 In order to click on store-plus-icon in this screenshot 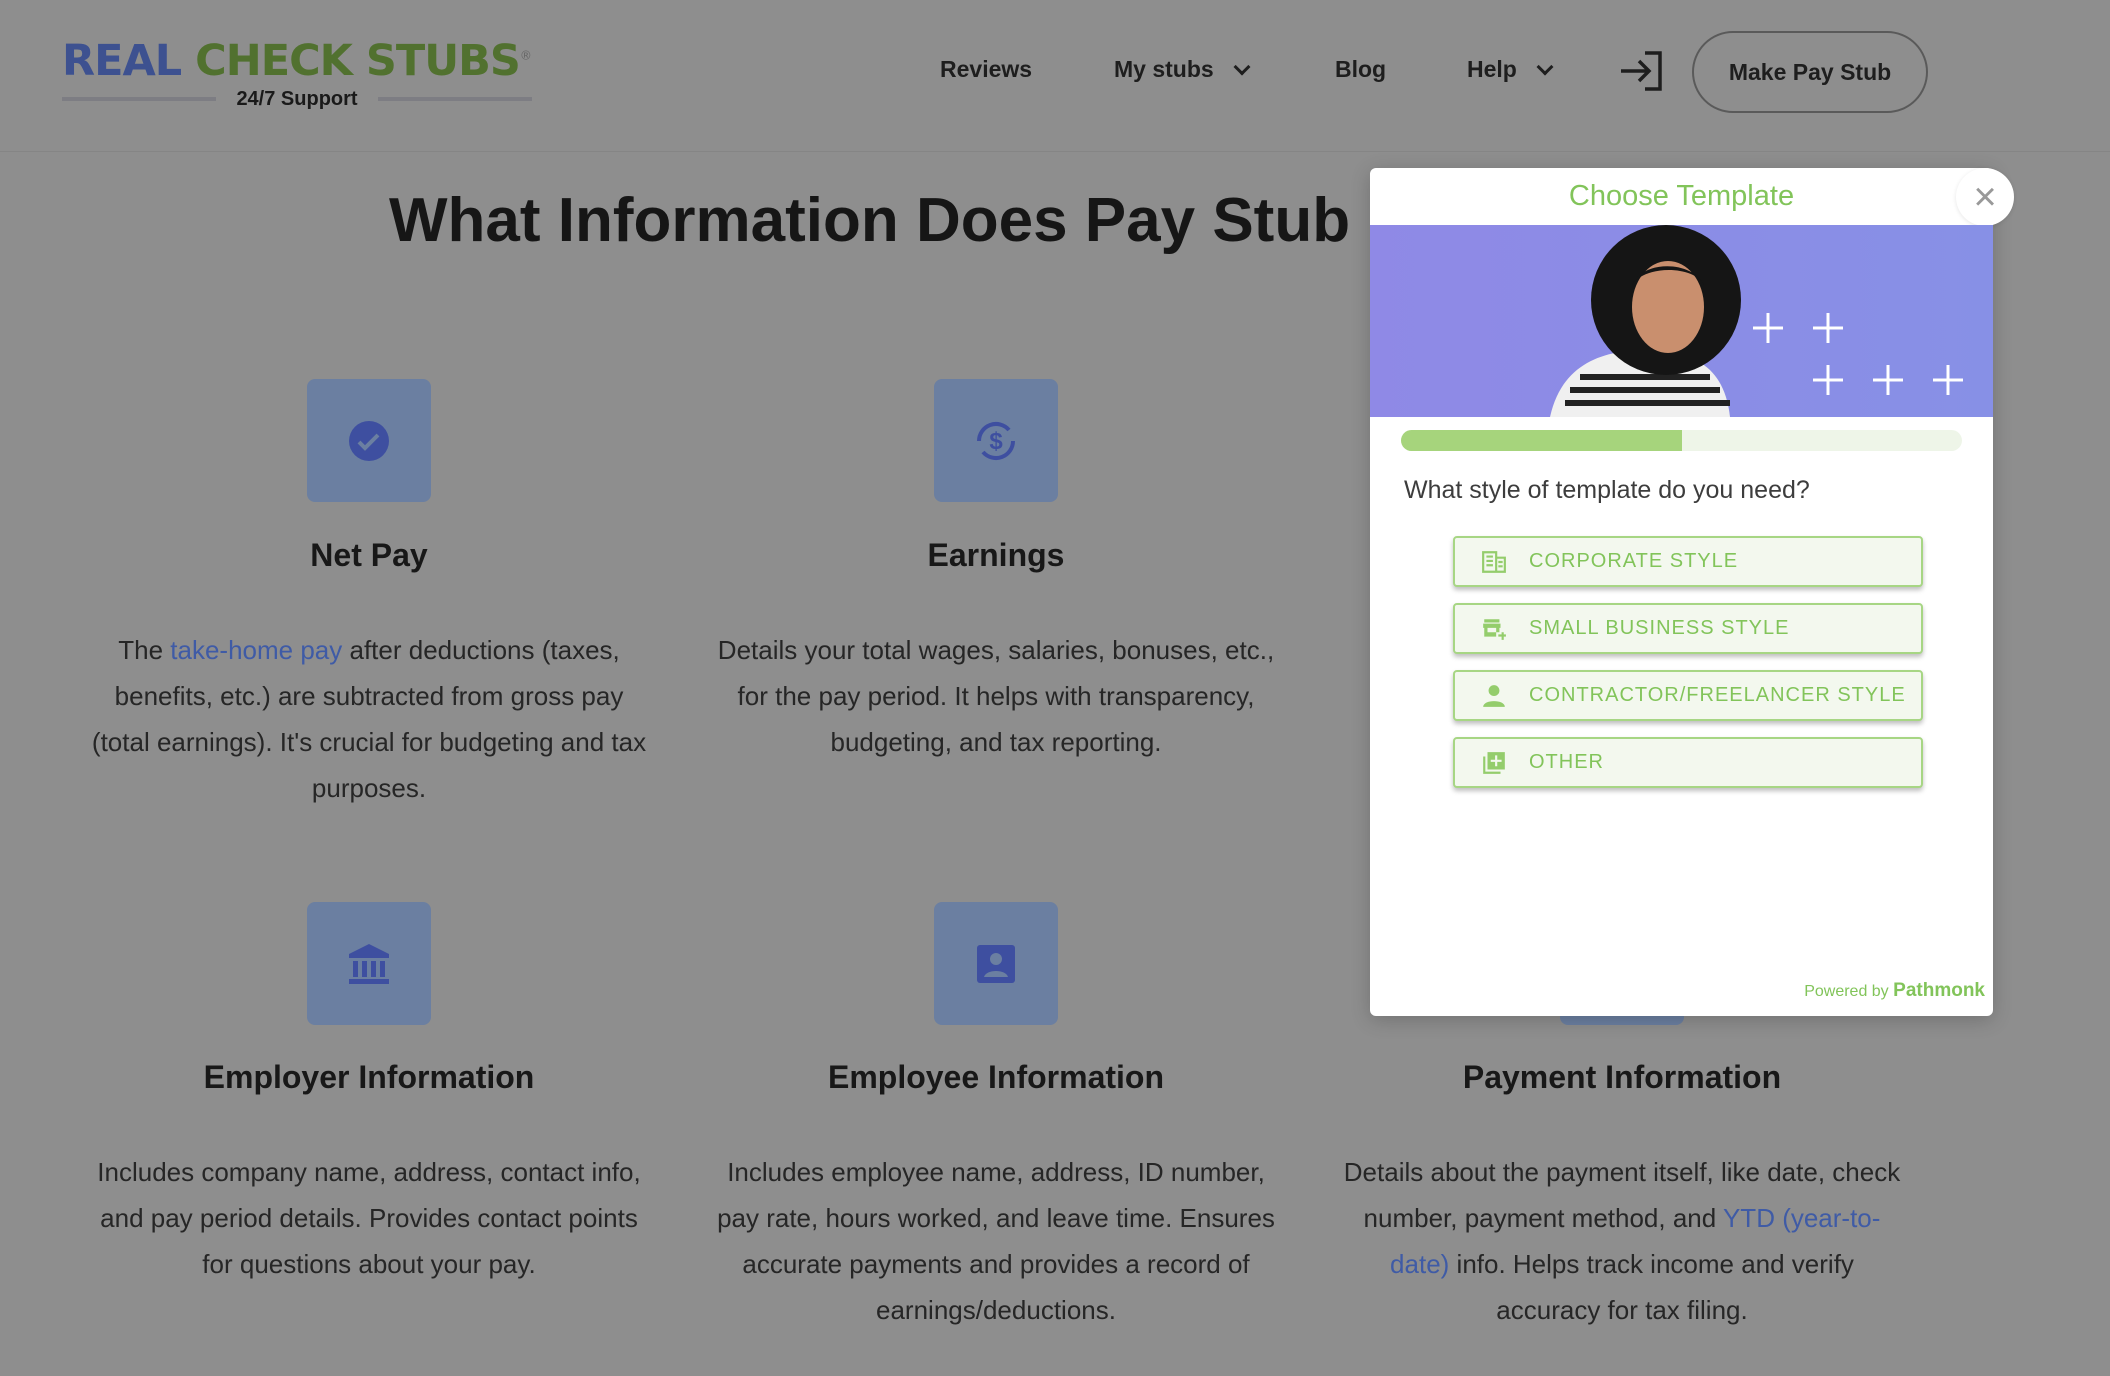, I will do `click(1494, 629)`.